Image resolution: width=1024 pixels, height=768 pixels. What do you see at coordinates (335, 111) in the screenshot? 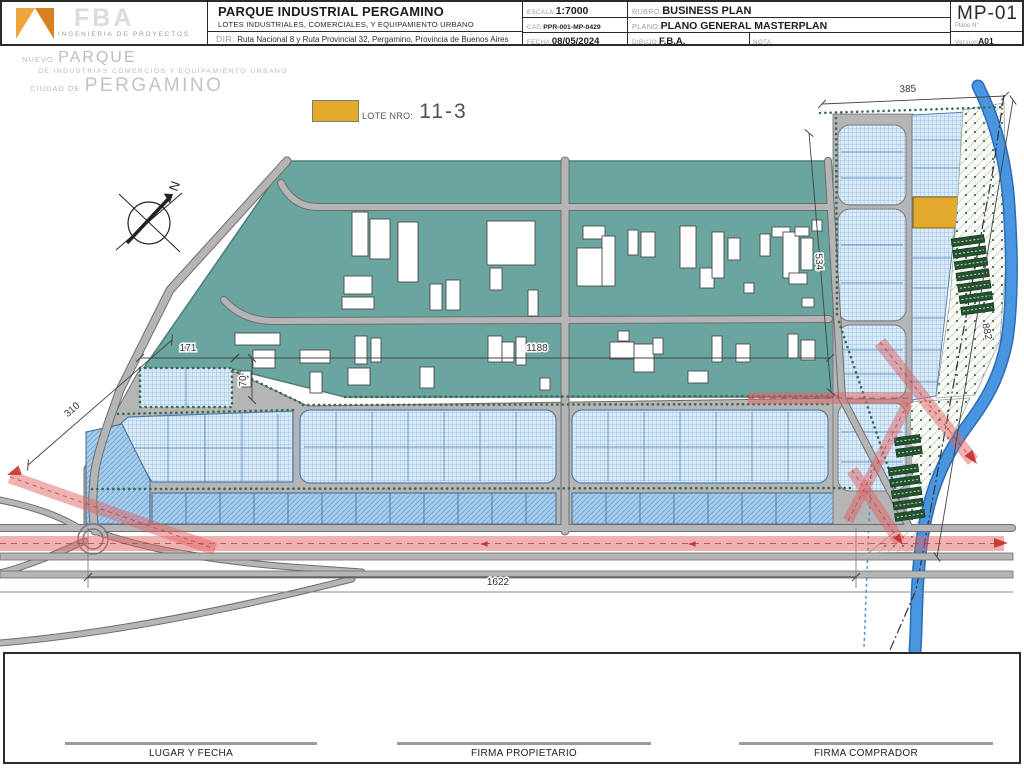
I see `lote-swatch` at bounding box center [335, 111].